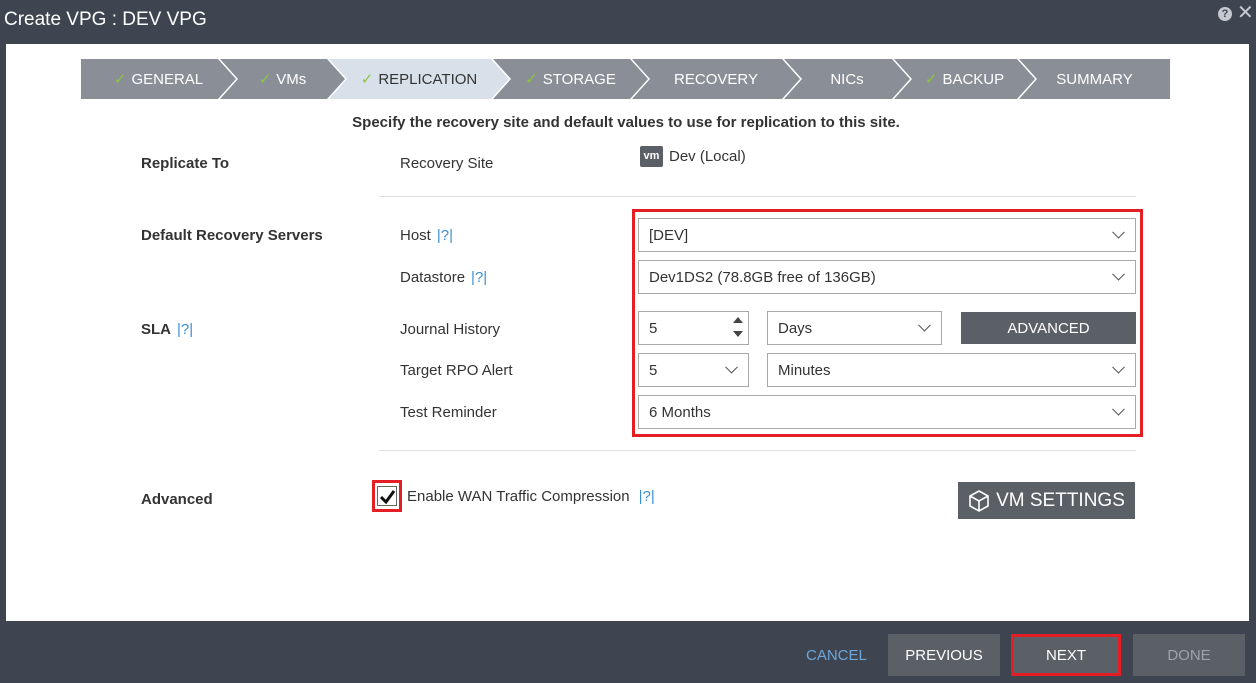  What do you see at coordinates (158, 79) in the screenshot?
I see `step-general: ✓ GENERAL` at bounding box center [158, 79].